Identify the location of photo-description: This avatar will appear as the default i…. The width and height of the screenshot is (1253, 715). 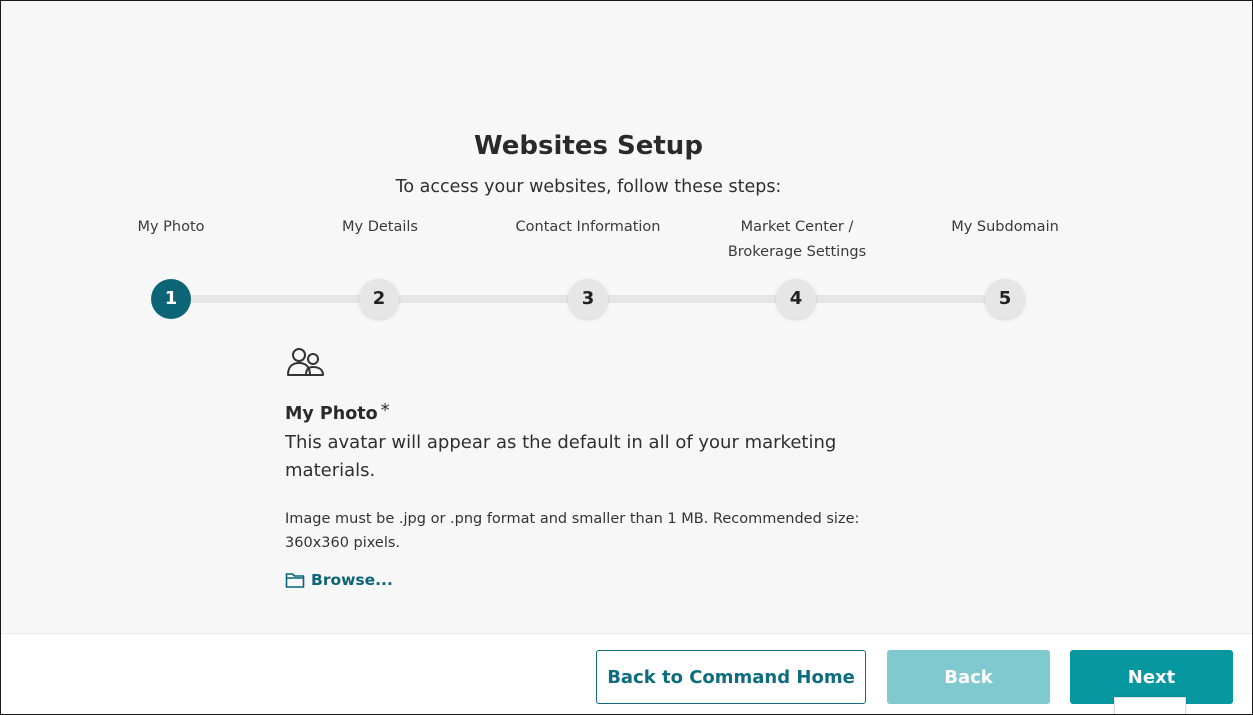
(561, 456).